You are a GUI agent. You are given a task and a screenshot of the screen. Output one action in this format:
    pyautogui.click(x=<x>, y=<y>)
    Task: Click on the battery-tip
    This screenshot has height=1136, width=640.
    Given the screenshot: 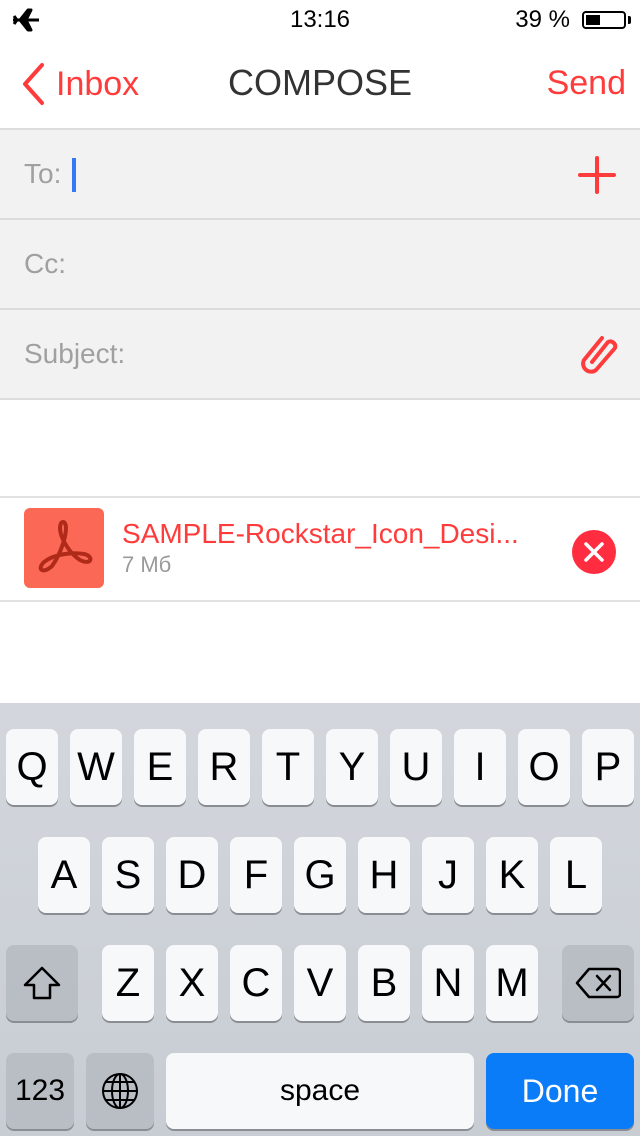 What is the action you would take?
    pyautogui.click(x=629, y=20)
    